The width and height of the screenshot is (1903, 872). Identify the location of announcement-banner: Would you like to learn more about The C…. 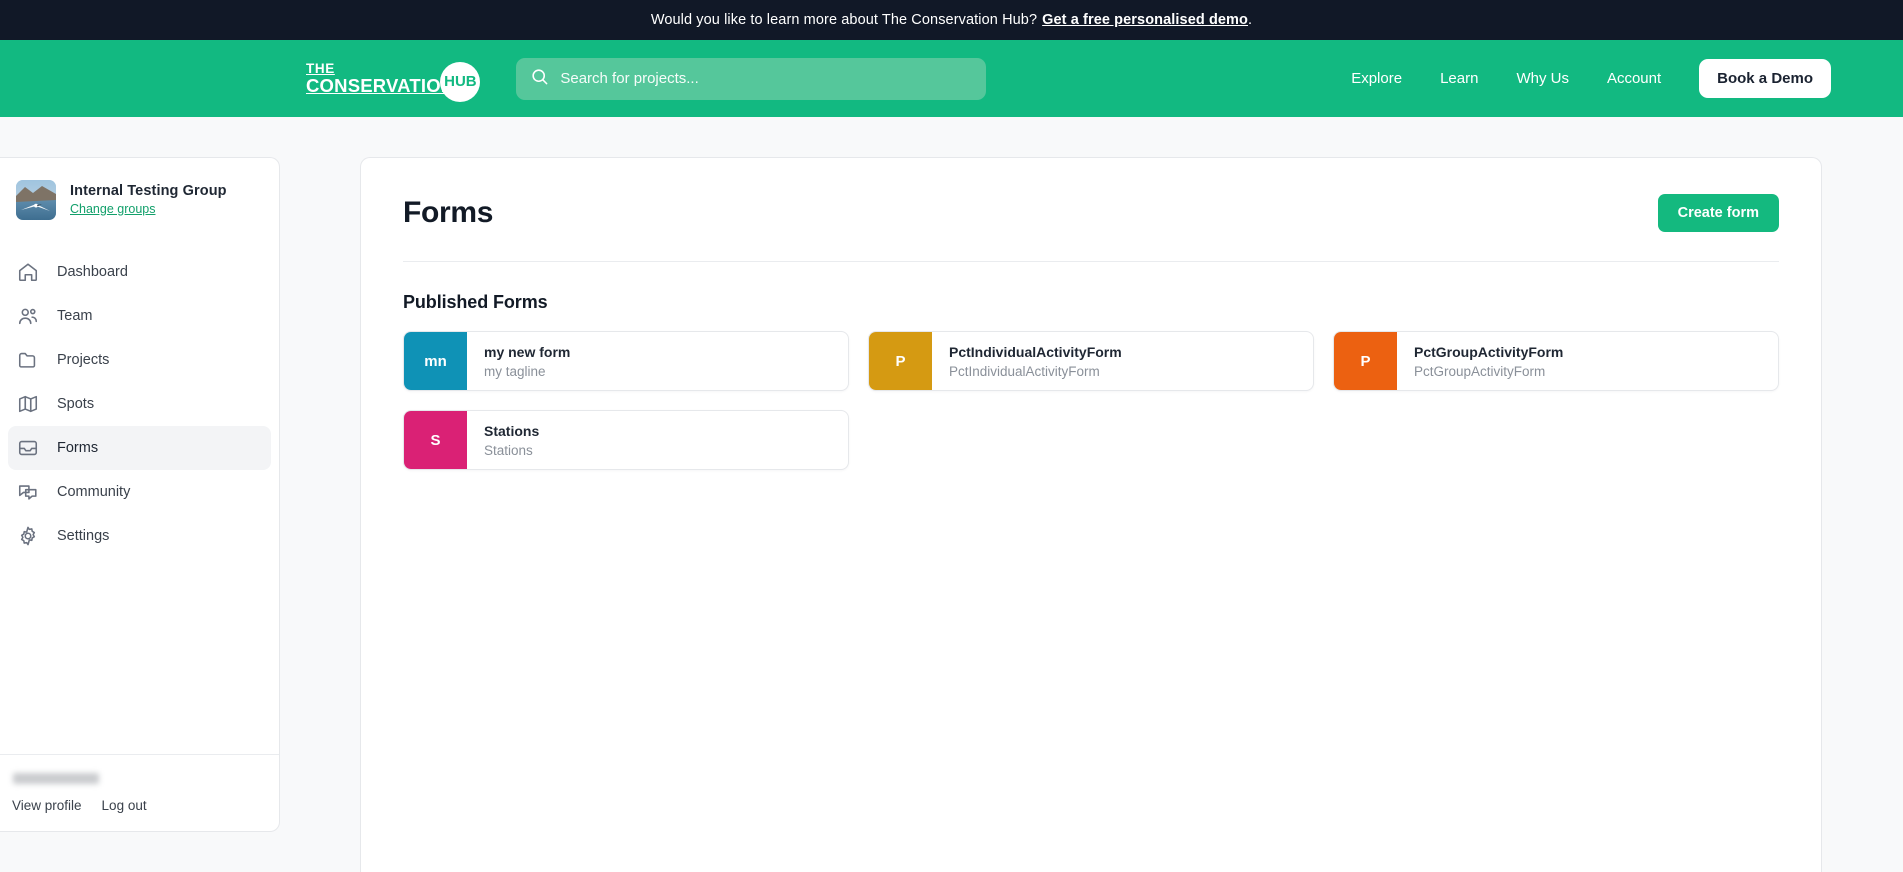
(951, 20).